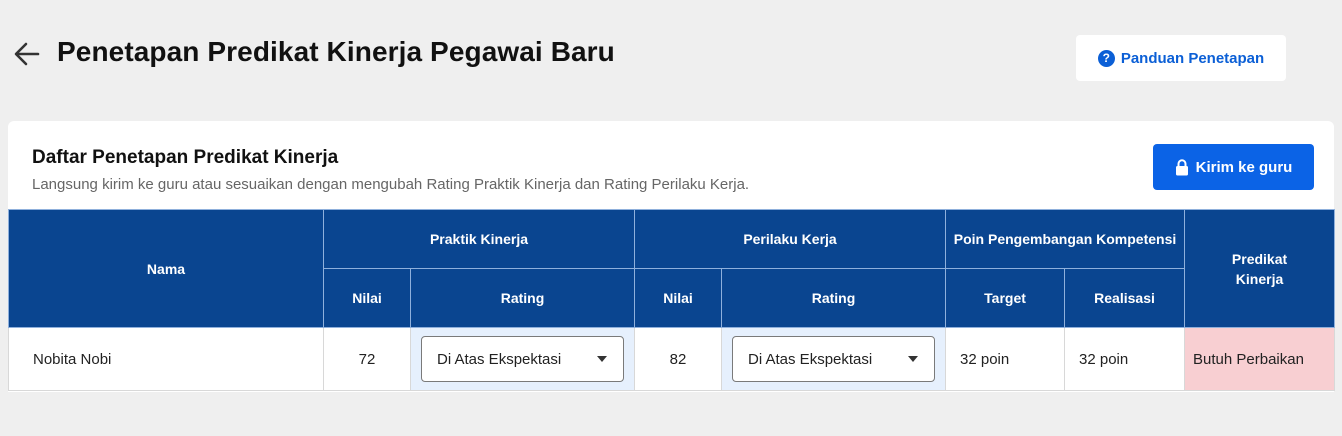  I want to click on help-icon: ?, so click(1106, 58).